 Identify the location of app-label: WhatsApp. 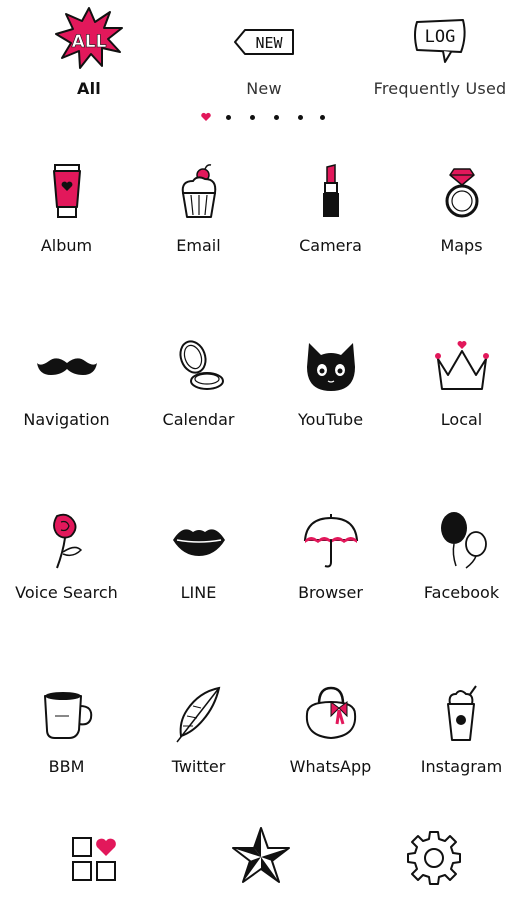
(330, 766).